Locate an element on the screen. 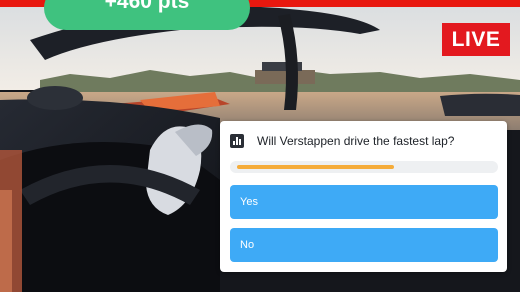 This screenshot has height=292, width=520. poll-timer-progress is located at coordinates (364, 167).